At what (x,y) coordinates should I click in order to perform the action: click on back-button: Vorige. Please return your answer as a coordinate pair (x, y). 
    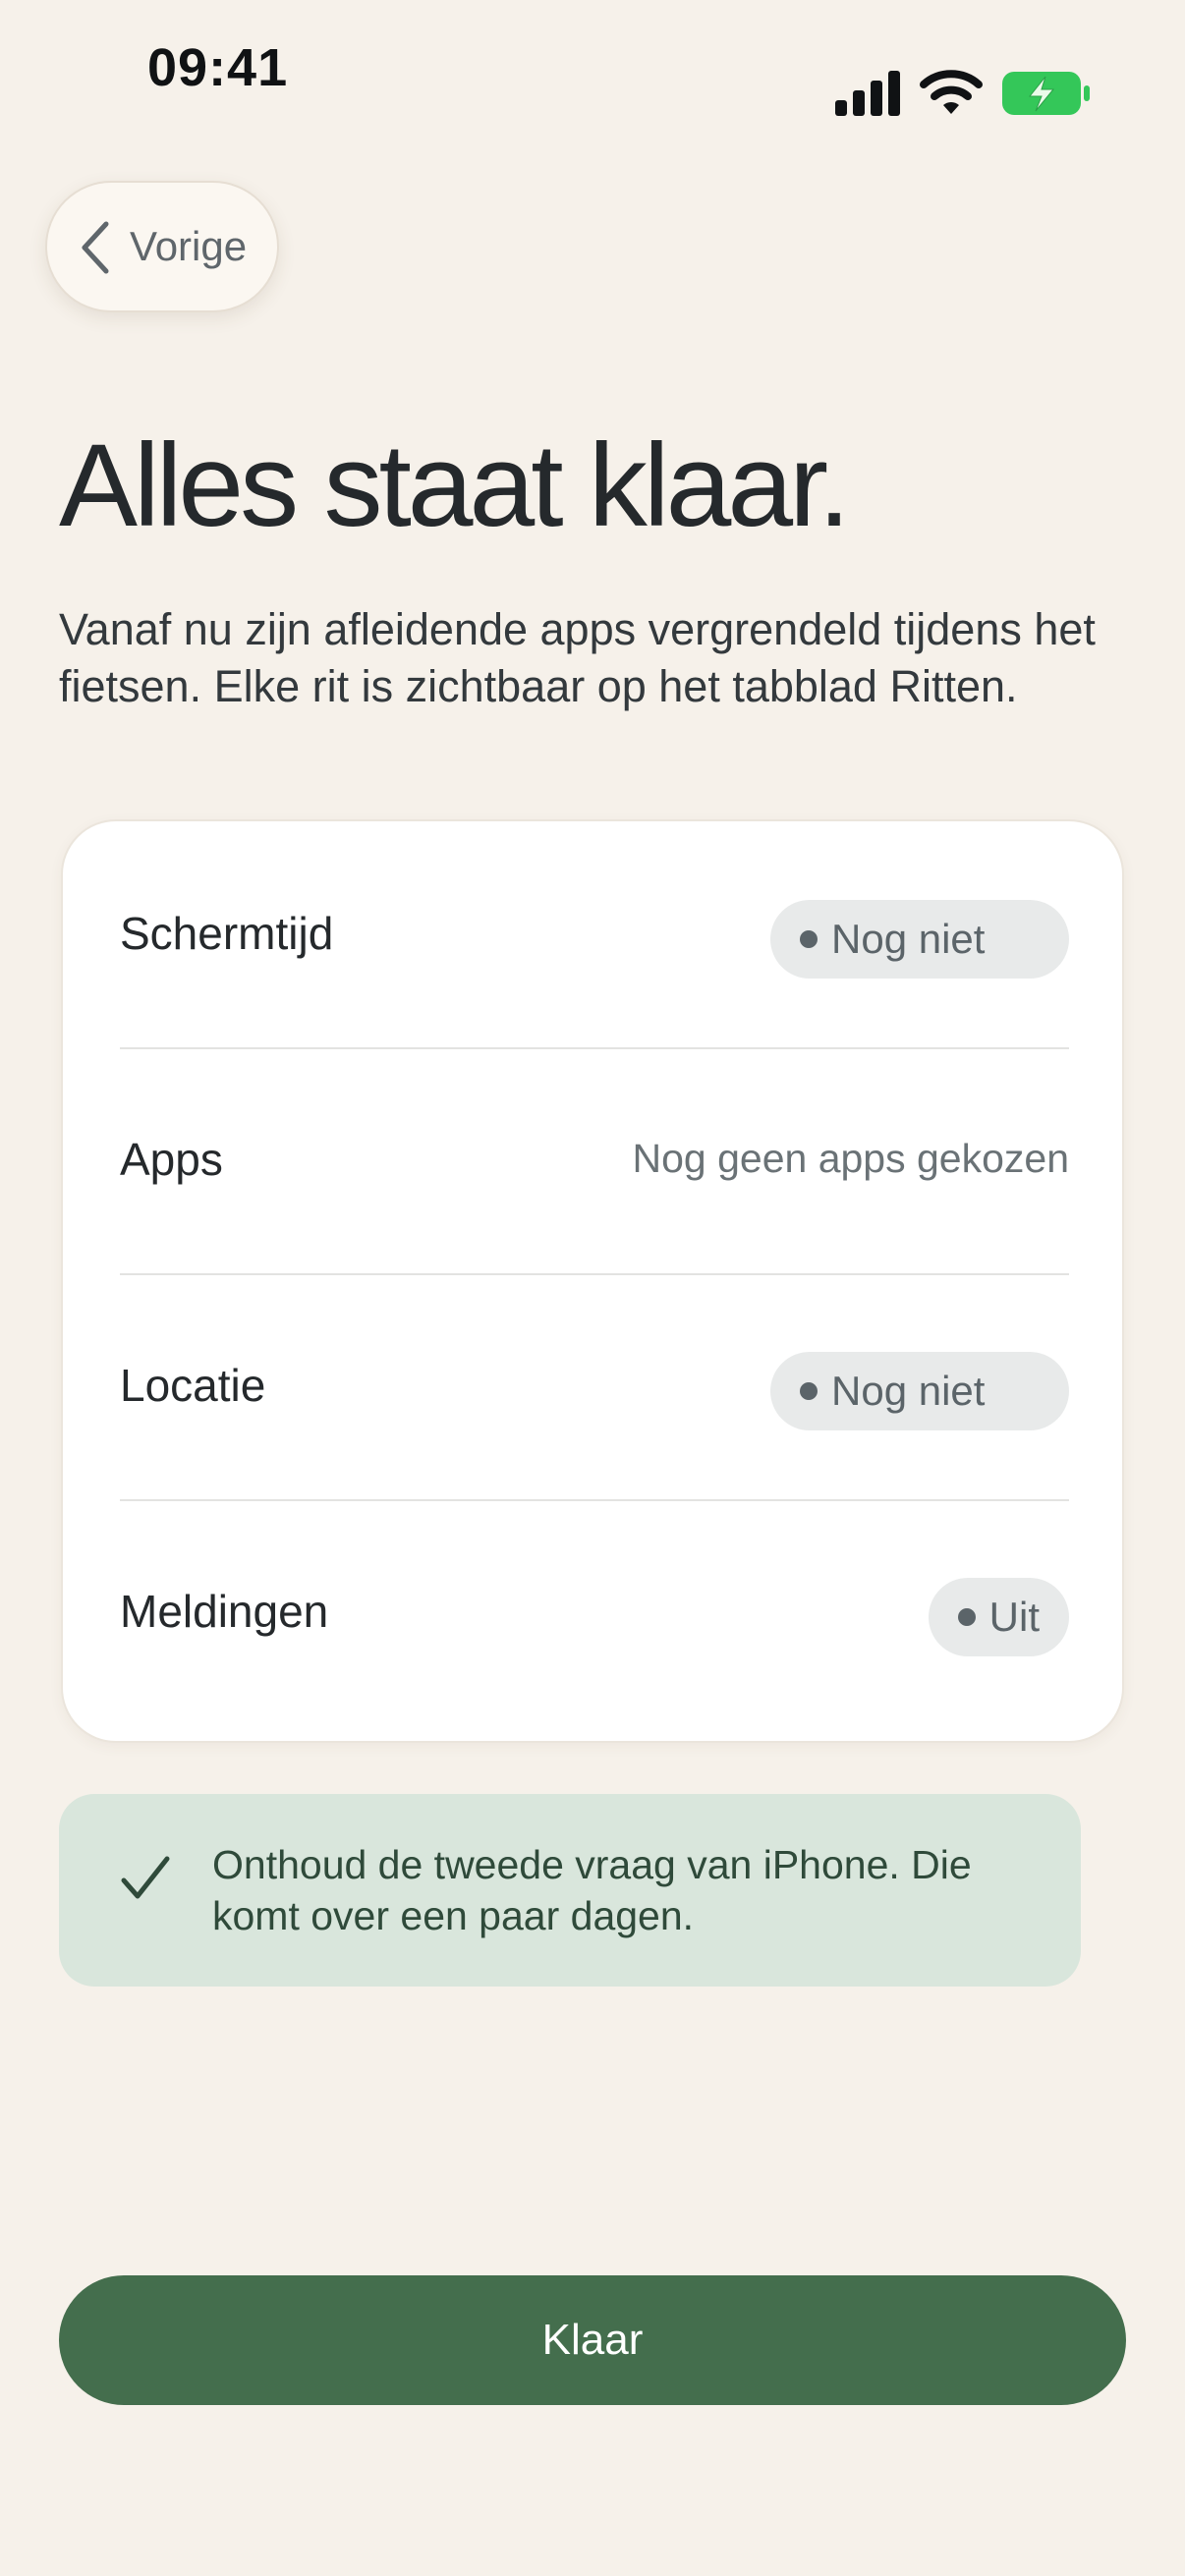
    Looking at the image, I should click on (162, 246).